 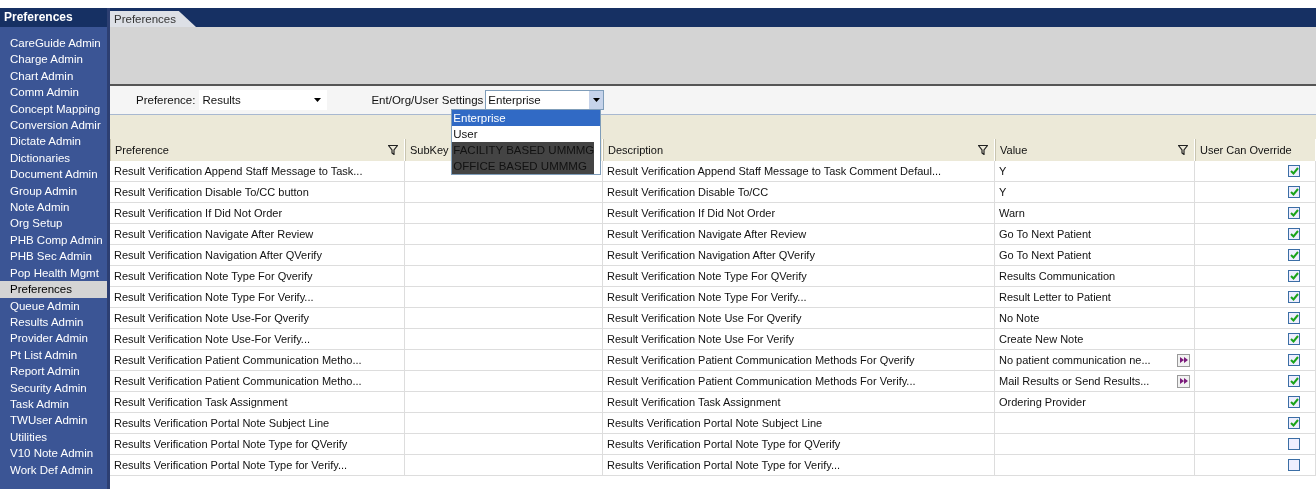 What do you see at coordinates (153, 19) in the screenshot?
I see `tab: Preferences` at bounding box center [153, 19].